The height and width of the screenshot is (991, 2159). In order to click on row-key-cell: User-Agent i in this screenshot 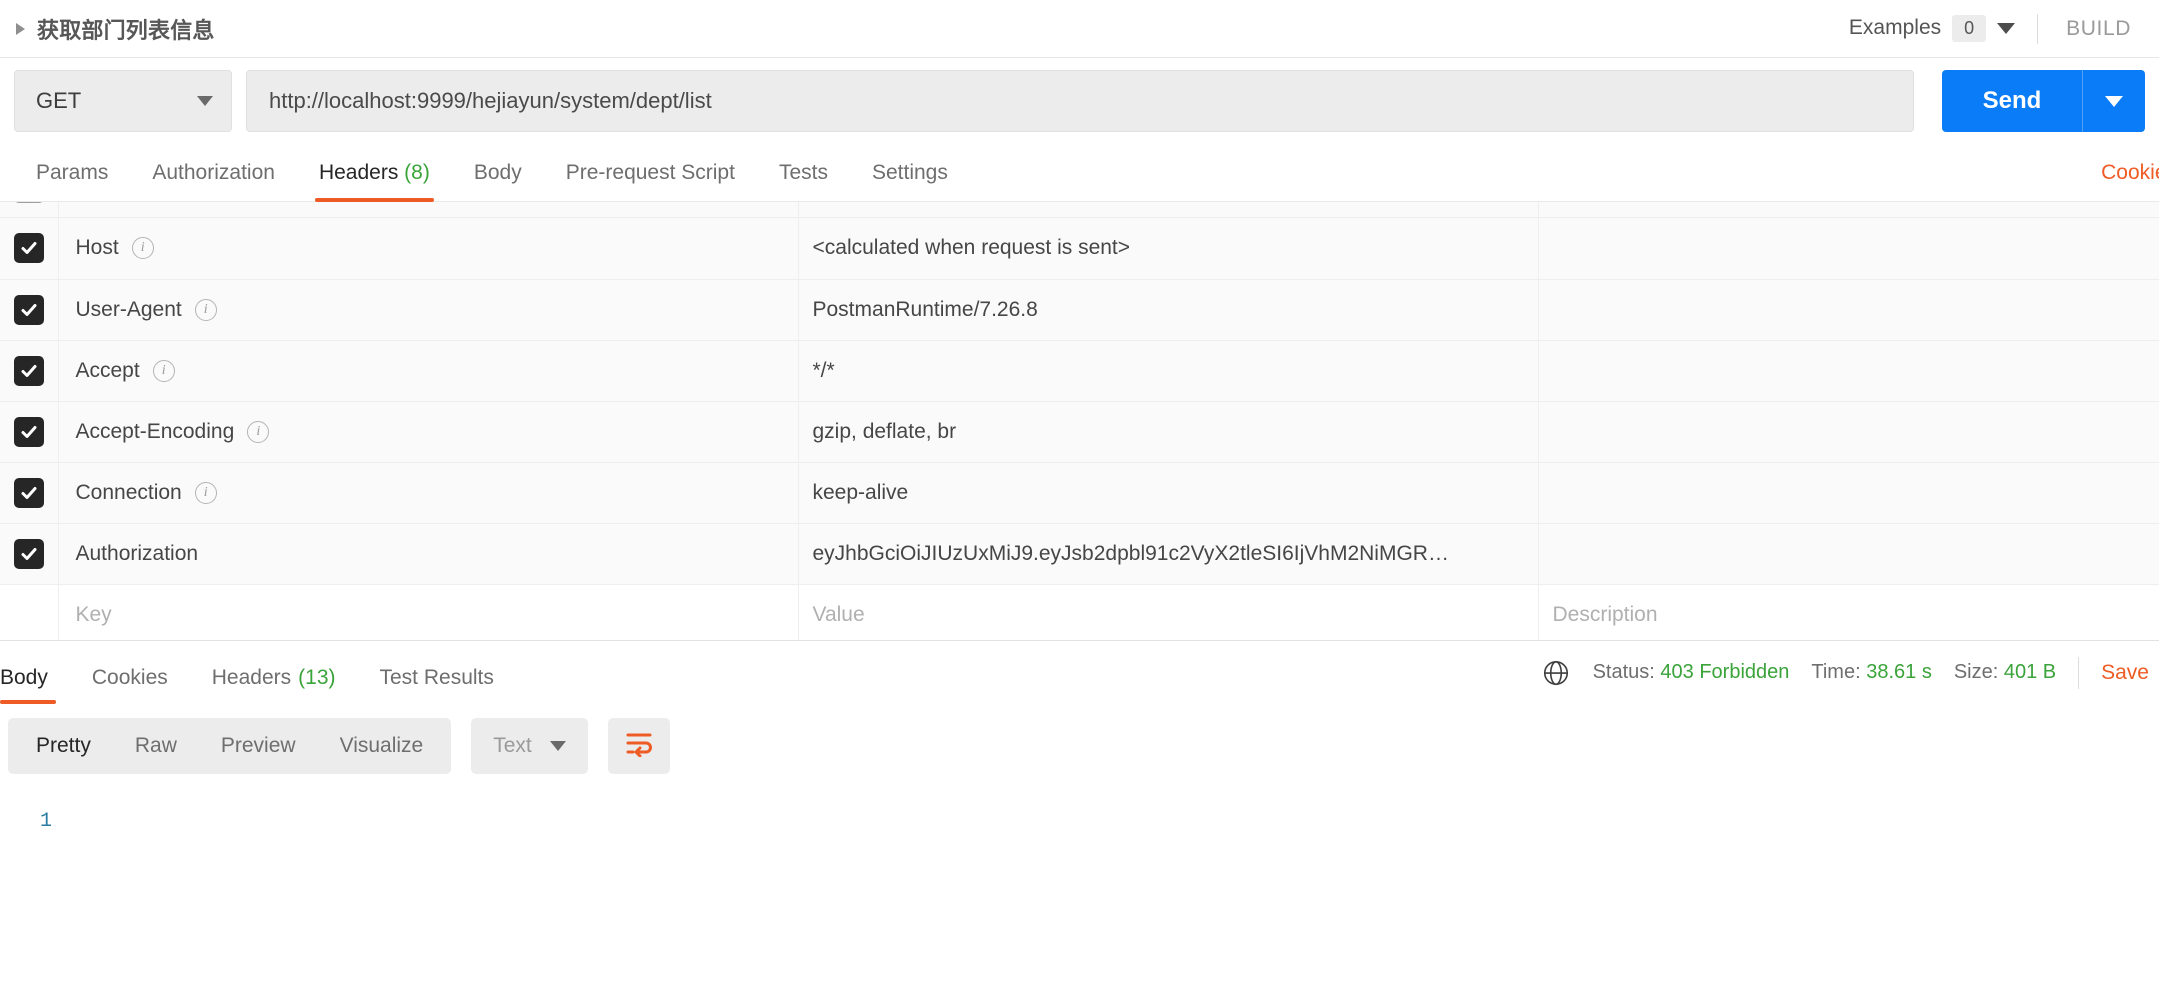, I will do `click(428, 310)`.